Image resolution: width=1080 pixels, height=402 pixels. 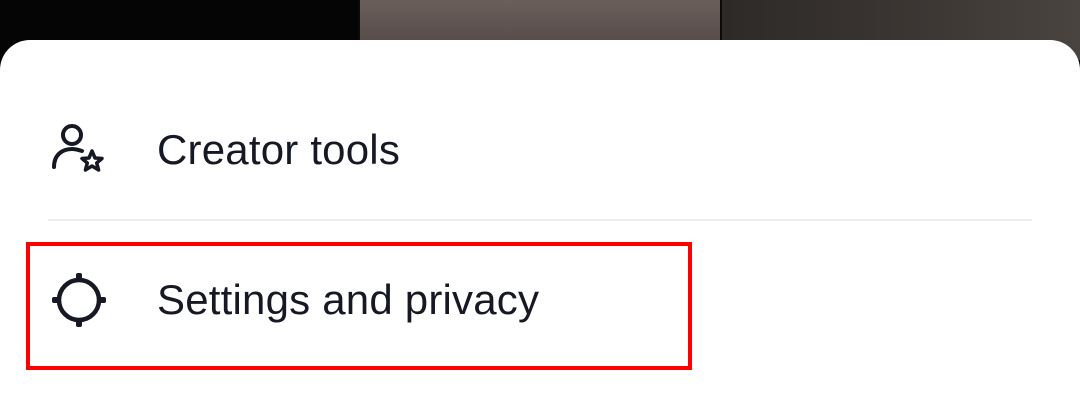 What do you see at coordinates (348, 299) in the screenshot?
I see `menu-item-label: Settings and privacy` at bounding box center [348, 299].